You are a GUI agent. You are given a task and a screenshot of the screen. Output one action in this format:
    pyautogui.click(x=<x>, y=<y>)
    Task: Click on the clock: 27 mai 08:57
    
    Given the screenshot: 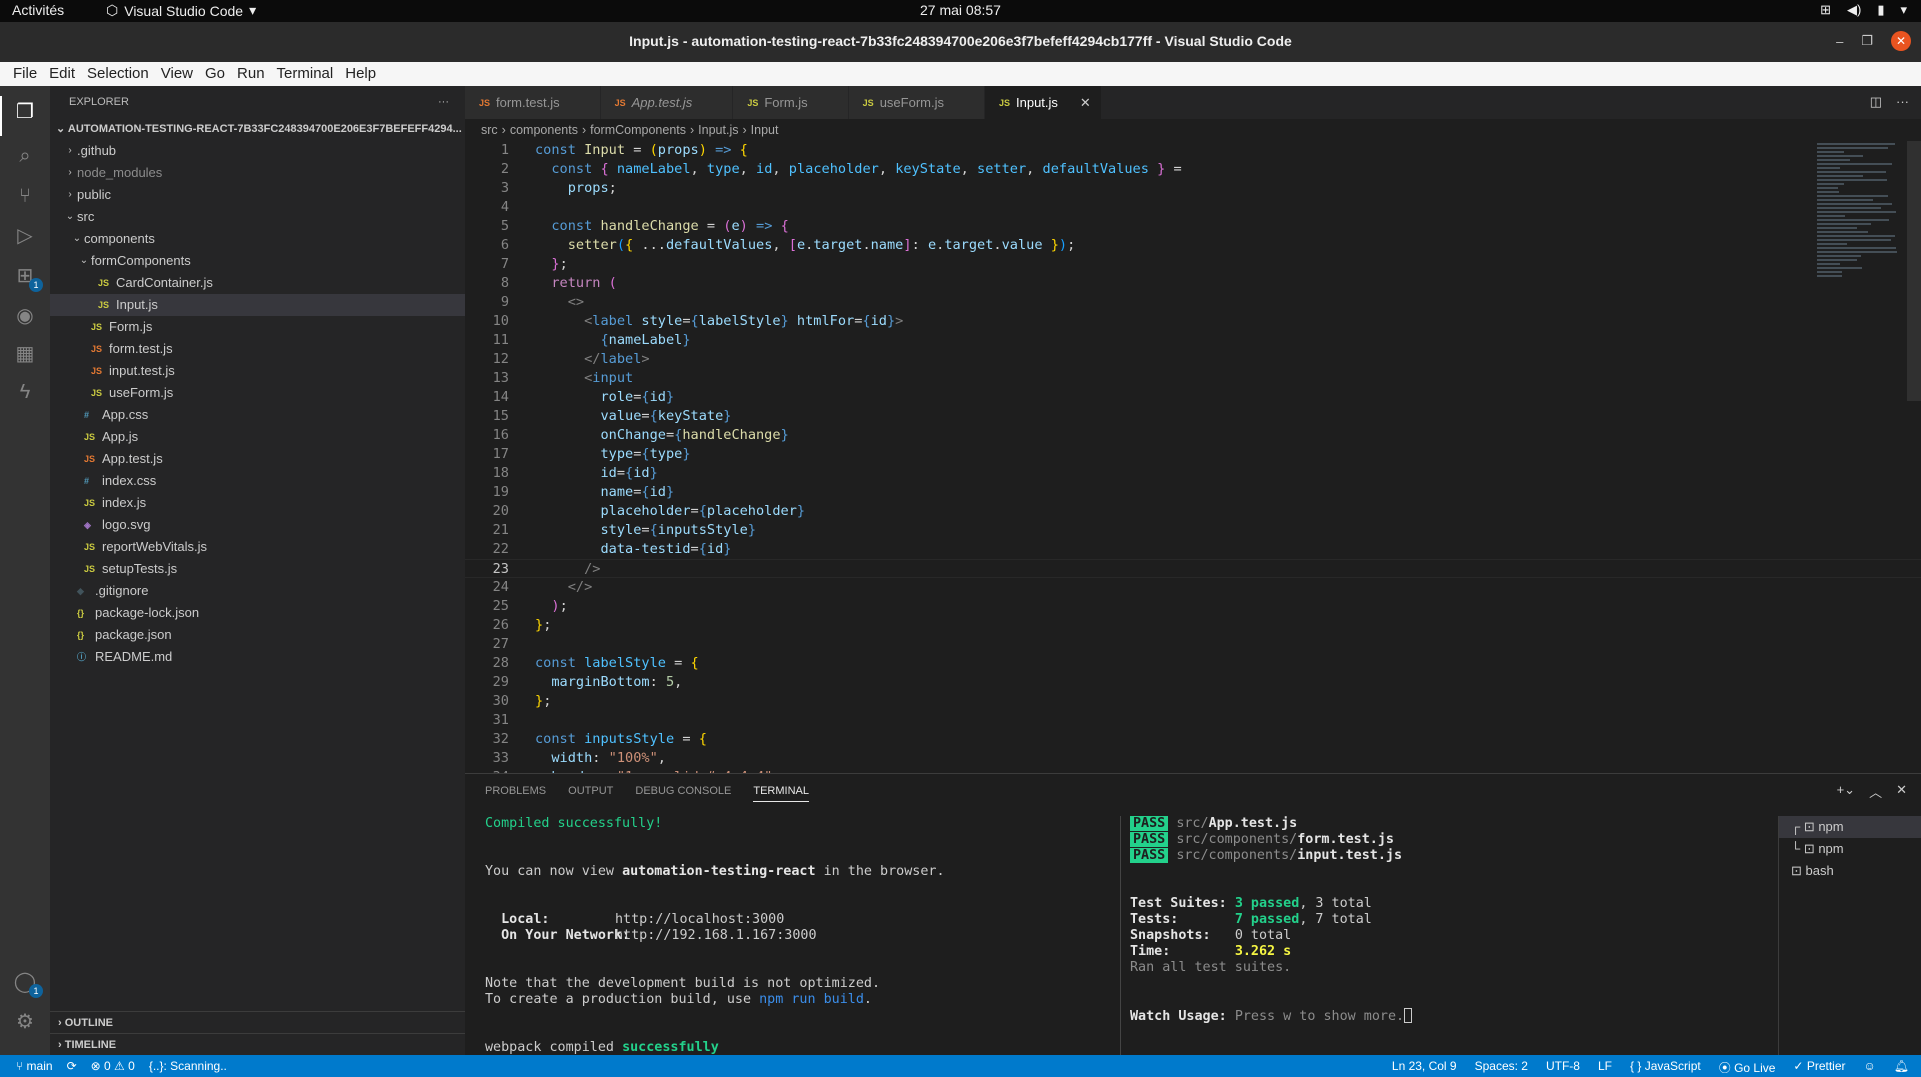 What is the action you would take?
    pyautogui.click(x=960, y=10)
    